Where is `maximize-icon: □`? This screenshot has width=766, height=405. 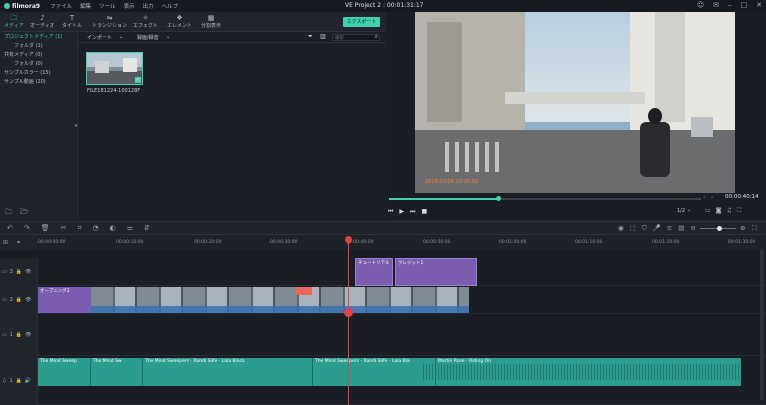
maximize-icon: □ is located at coordinates (744, 5).